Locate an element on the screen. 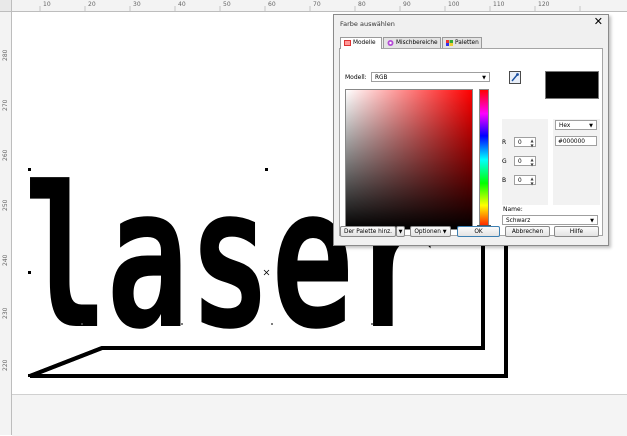 The image size is (627, 436). name-label: Name: is located at coordinates (513, 209).